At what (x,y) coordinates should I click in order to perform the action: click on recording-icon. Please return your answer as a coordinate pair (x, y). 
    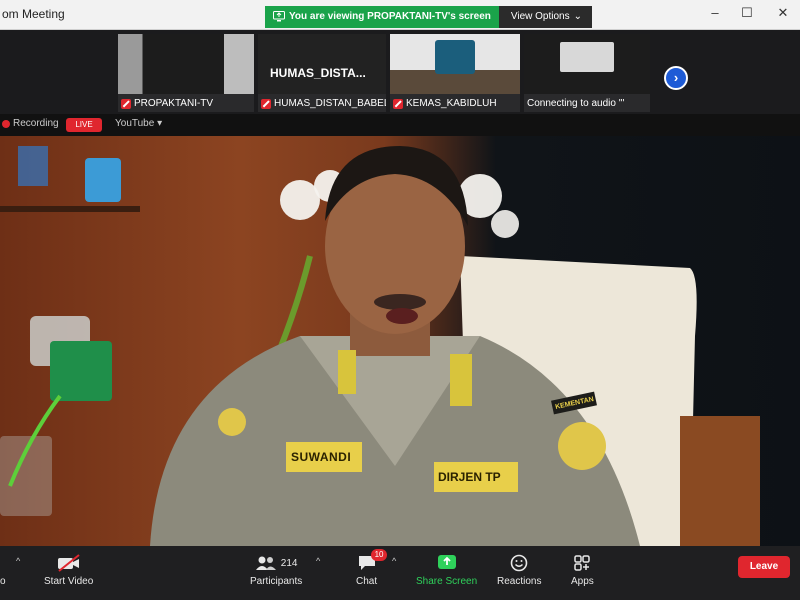
    Looking at the image, I should click on (6, 124).